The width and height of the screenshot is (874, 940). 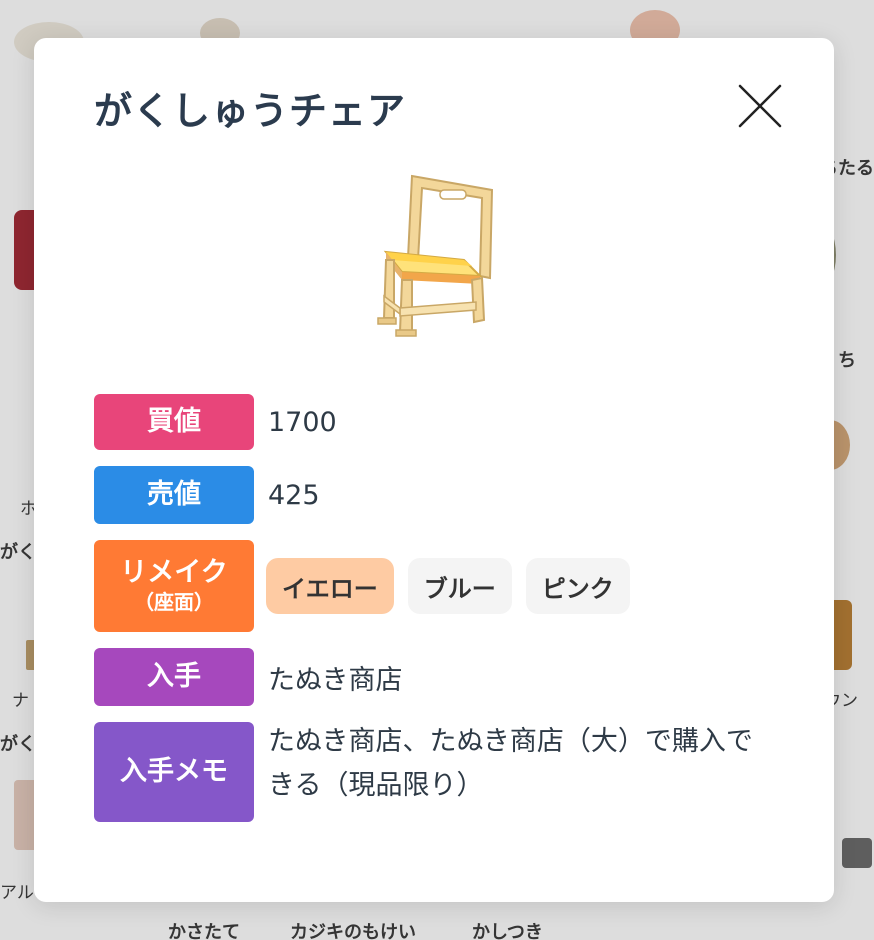 What do you see at coordinates (174, 602) in the screenshot?
I see `remake-sublabel-text: （座面）` at bounding box center [174, 602].